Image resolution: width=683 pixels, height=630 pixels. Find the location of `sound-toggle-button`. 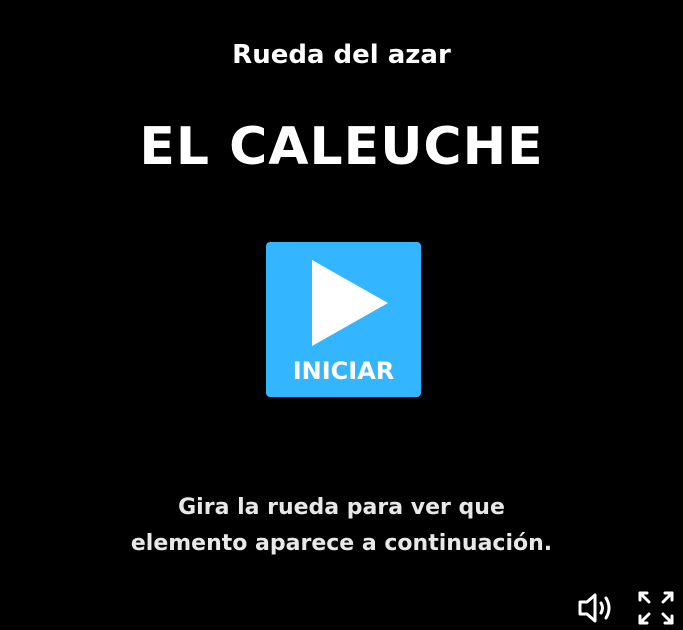

sound-toggle-button is located at coordinates (596, 608).